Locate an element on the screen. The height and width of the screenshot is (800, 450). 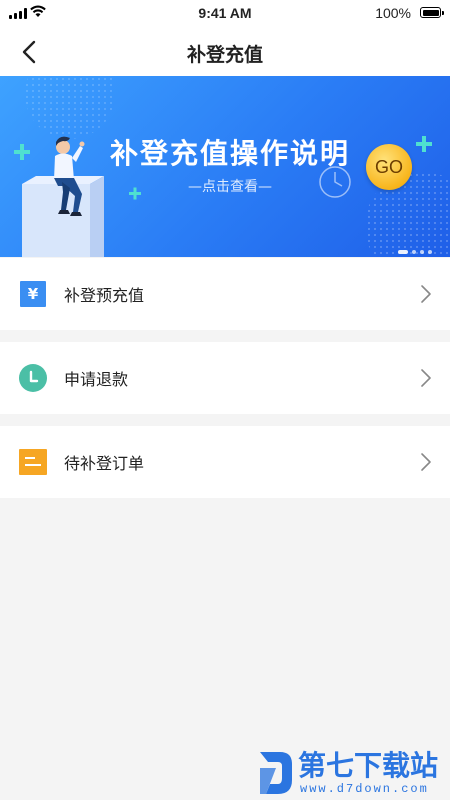
clock-icon is located at coordinates (33, 378).